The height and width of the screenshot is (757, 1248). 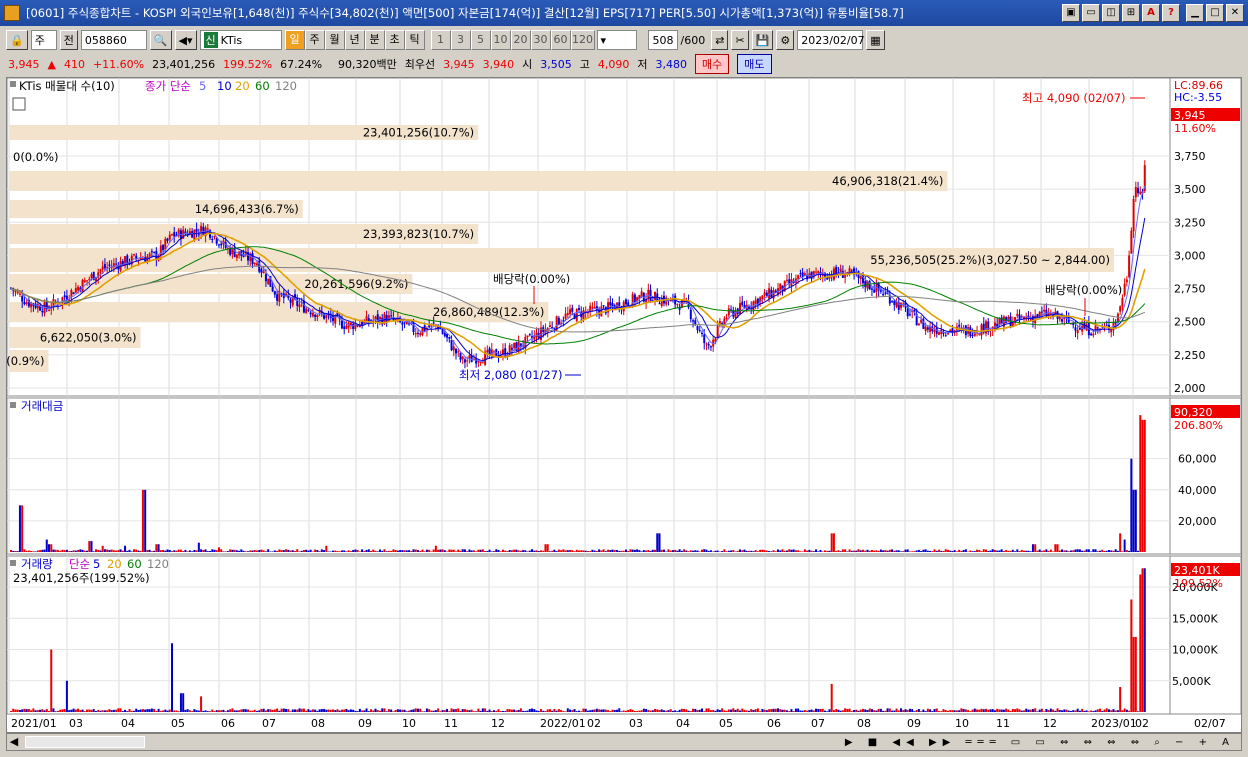 I want to click on gear-icon: ⚙, so click(x=785, y=40).